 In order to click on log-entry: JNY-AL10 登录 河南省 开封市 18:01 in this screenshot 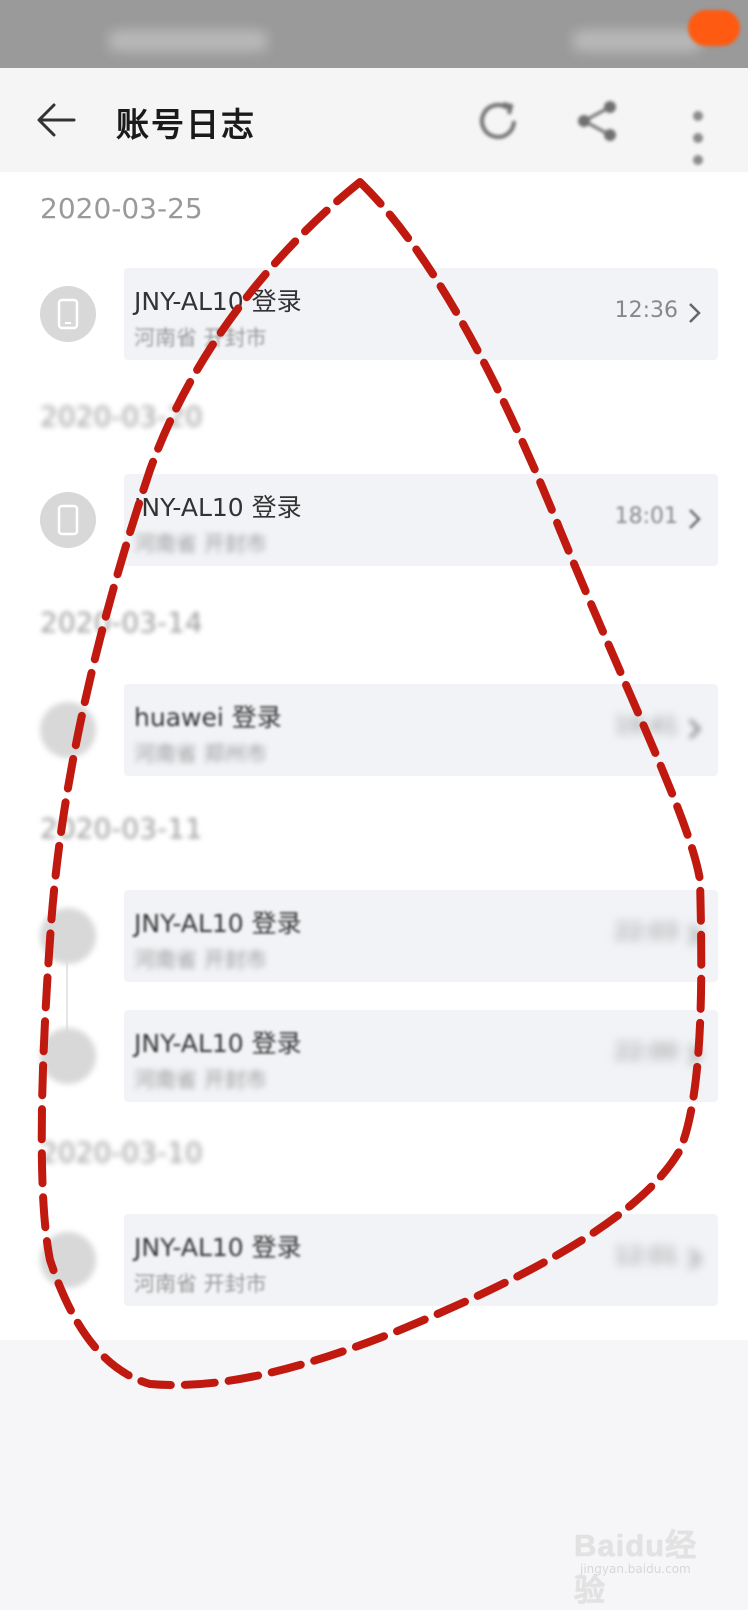, I will do `click(421, 520)`.